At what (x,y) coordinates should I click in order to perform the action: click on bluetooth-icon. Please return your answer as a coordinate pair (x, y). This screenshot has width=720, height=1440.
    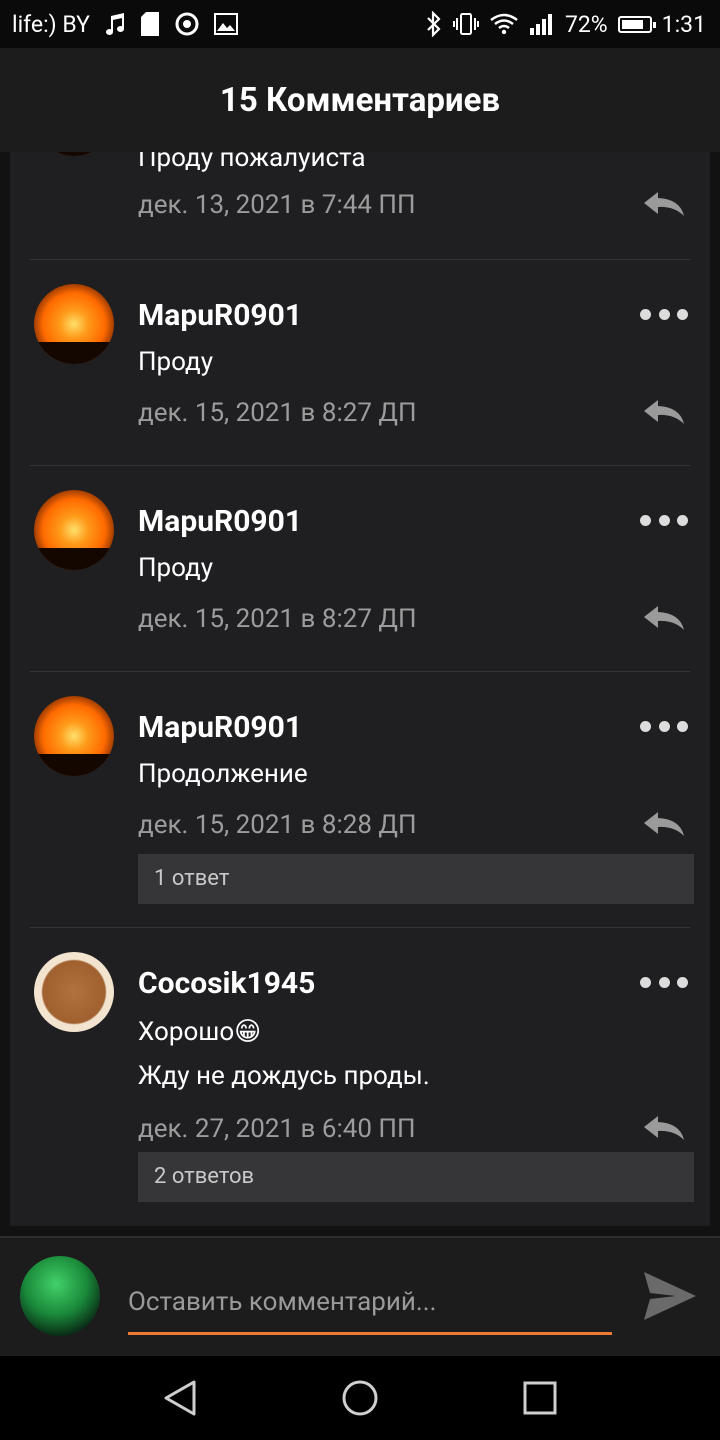
    Looking at the image, I should click on (434, 24).